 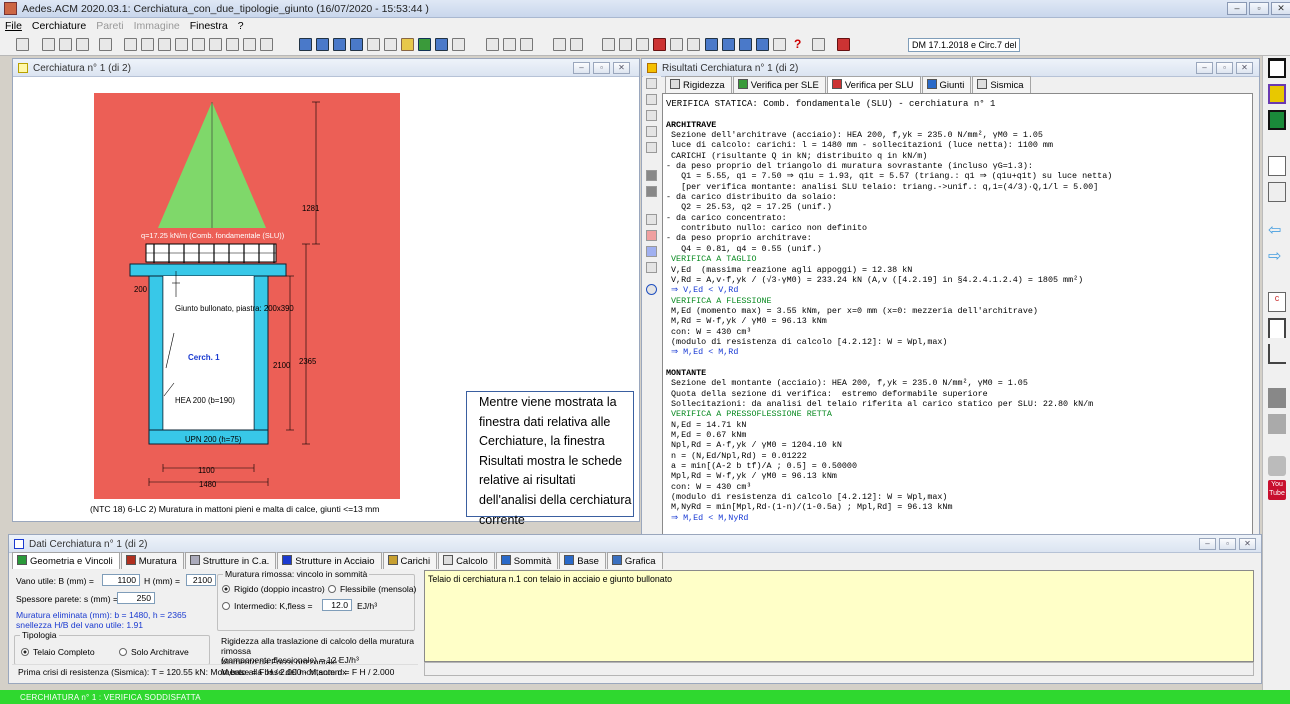 I want to click on grid4-icon, so click(x=745, y=44).